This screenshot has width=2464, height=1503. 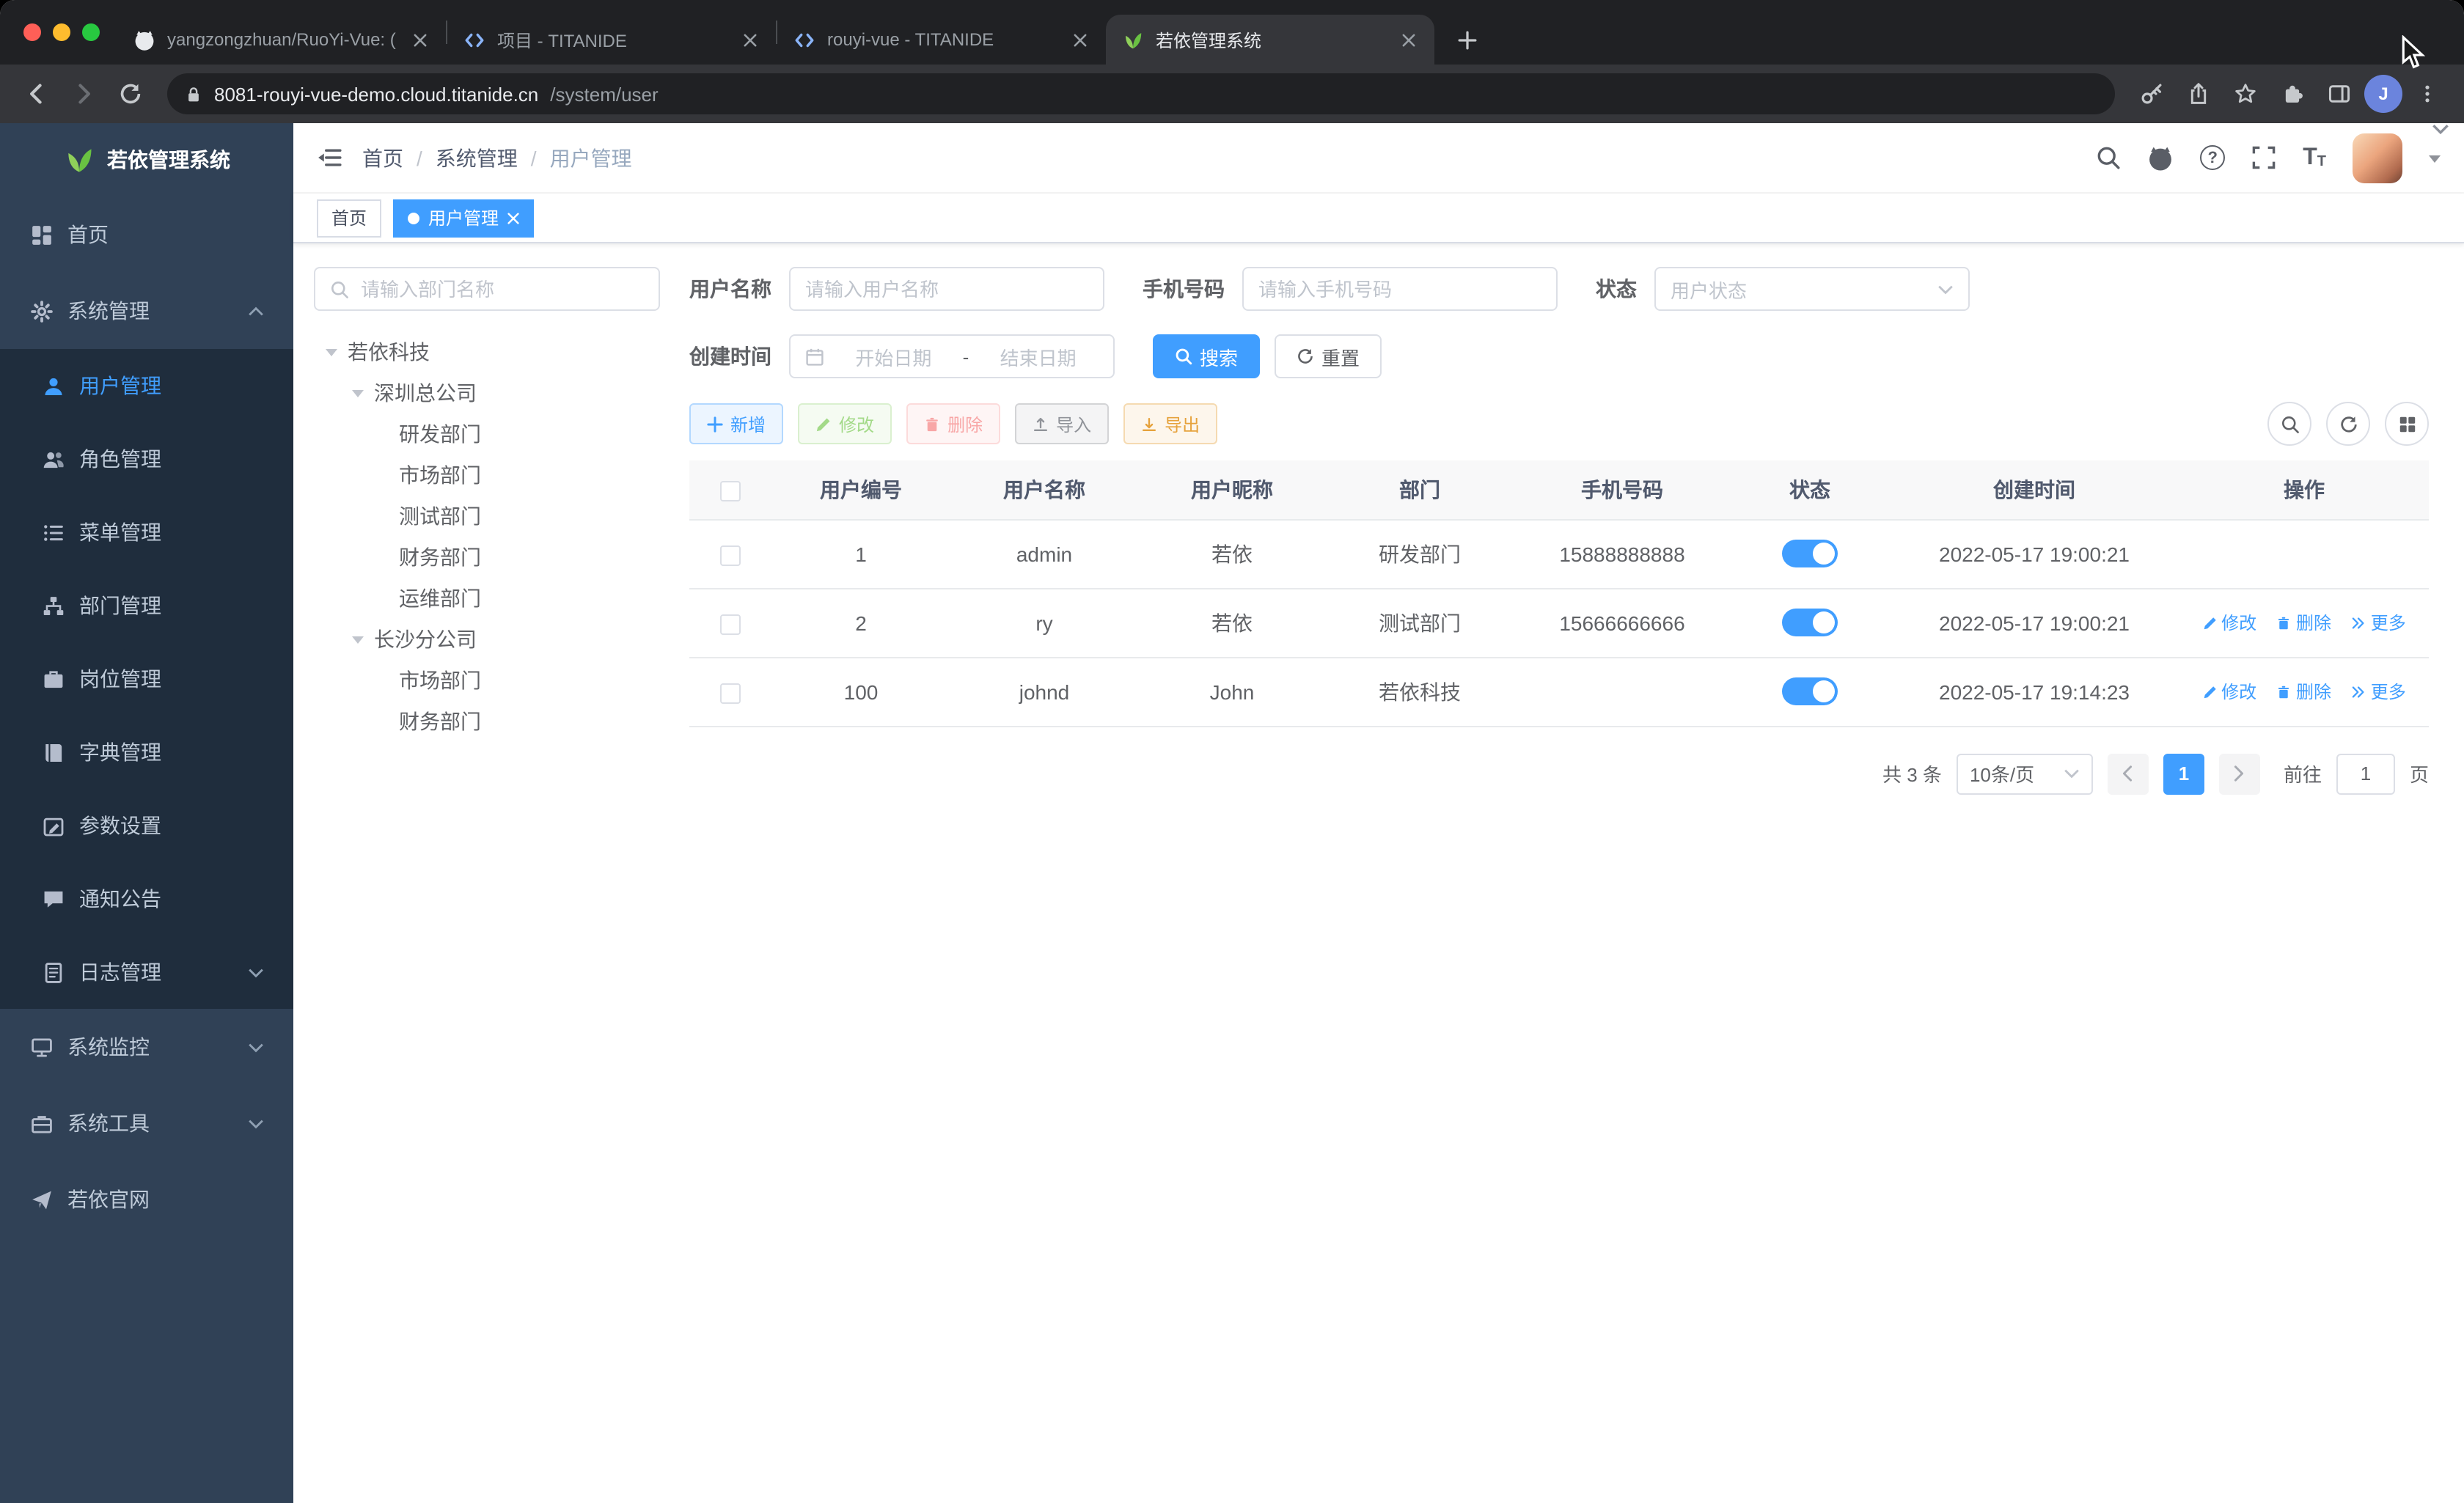 I want to click on bookmark-star-icon, so click(x=2245, y=94).